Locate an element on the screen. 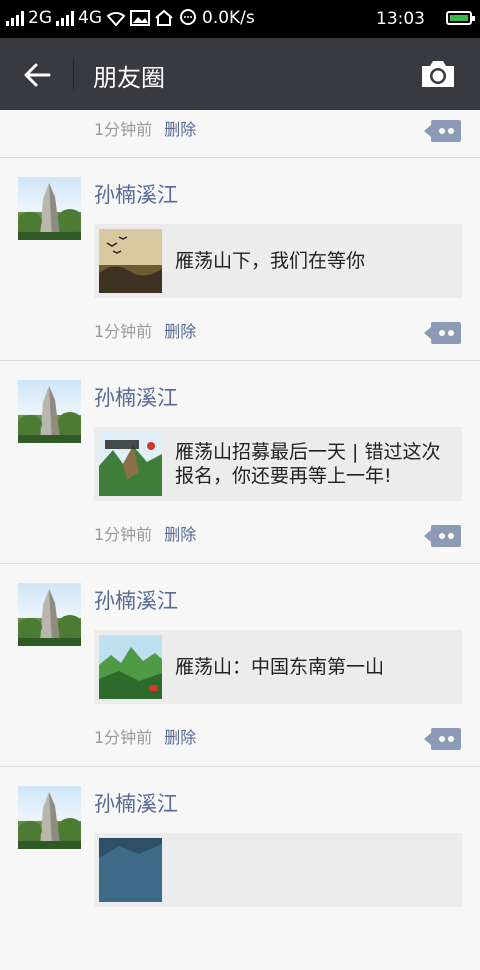  shared-link-card: 雁荡山：中国东南第一山 is located at coordinates (278, 667).